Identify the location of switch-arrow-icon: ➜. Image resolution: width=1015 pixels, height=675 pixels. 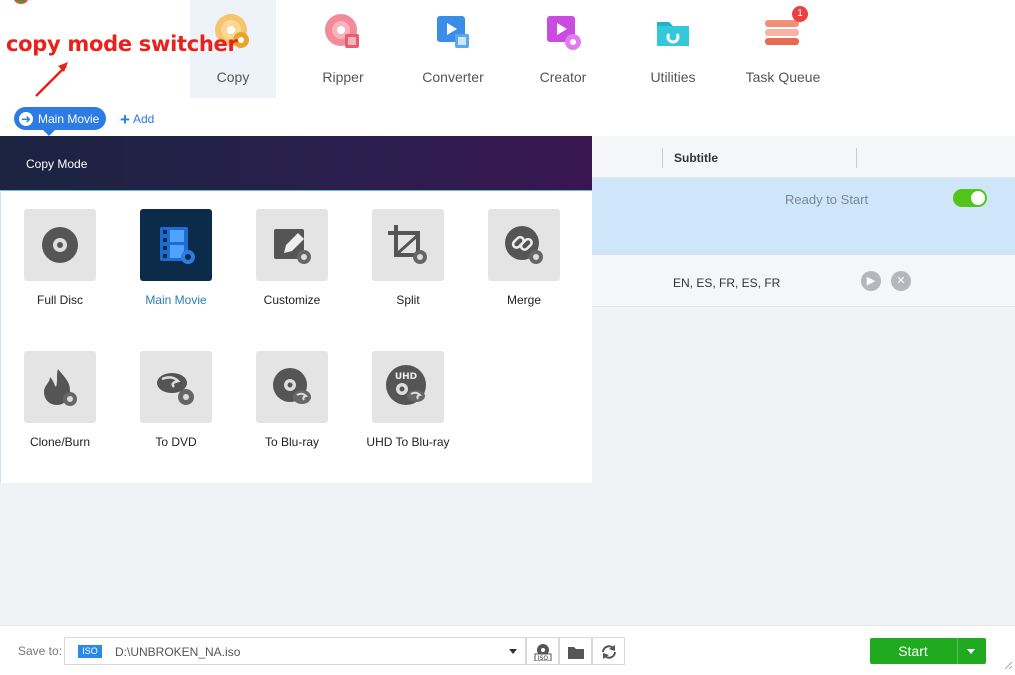
(26, 118).